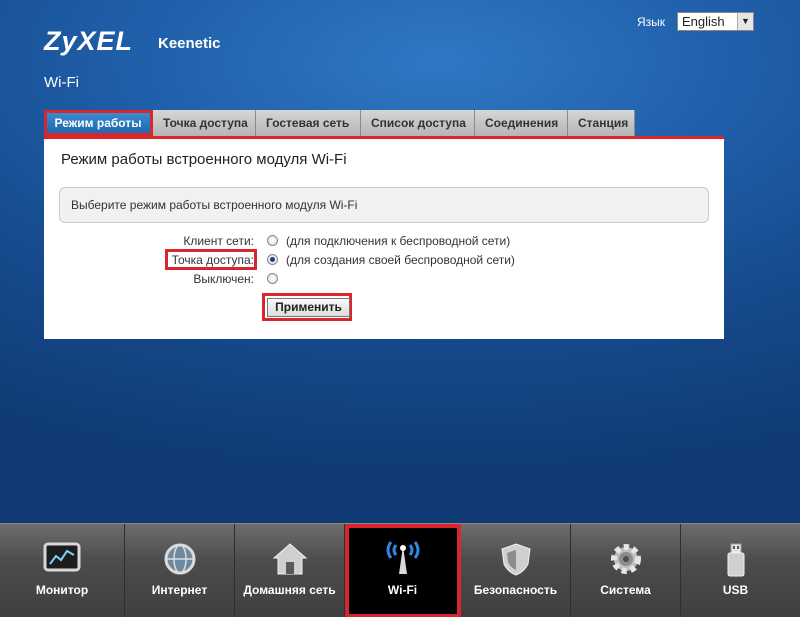 This screenshot has height=617, width=800. I want to click on nav-monitor-label: Монитор, so click(62, 590).